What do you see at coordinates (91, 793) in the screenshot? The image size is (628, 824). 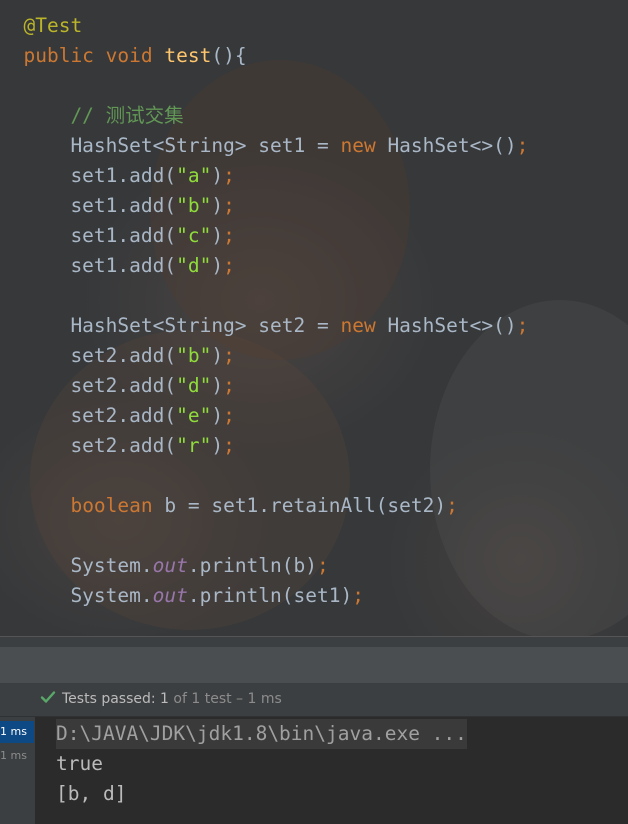 I see `console-line-output: [b, d]` at bounding box center [91, 793].